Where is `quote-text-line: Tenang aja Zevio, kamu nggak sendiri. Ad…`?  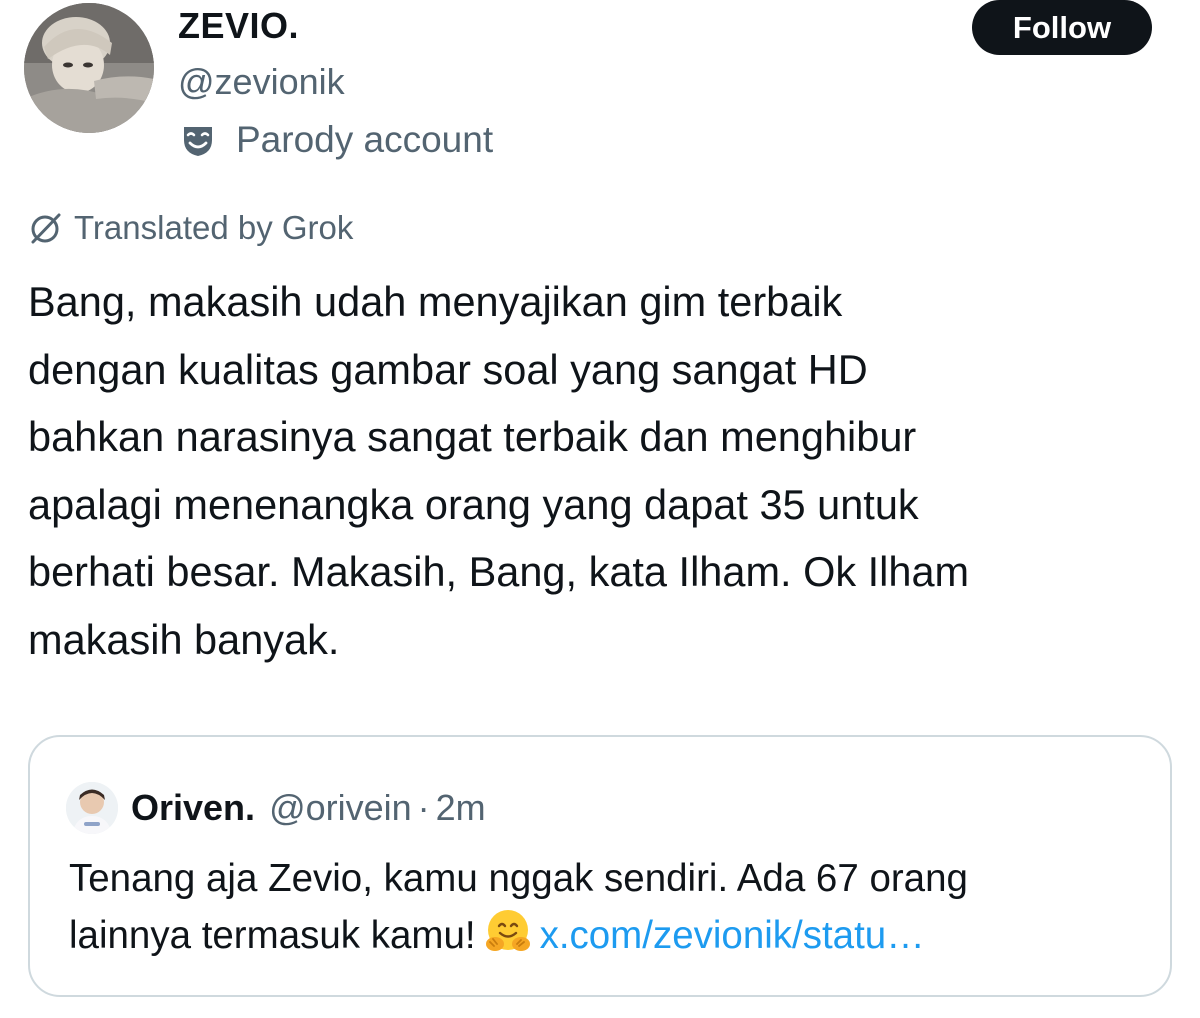
quote-text-line: Tenang aja Zevio, kamu nggak sendiri. Ad… is located at coordinates (518, 878).